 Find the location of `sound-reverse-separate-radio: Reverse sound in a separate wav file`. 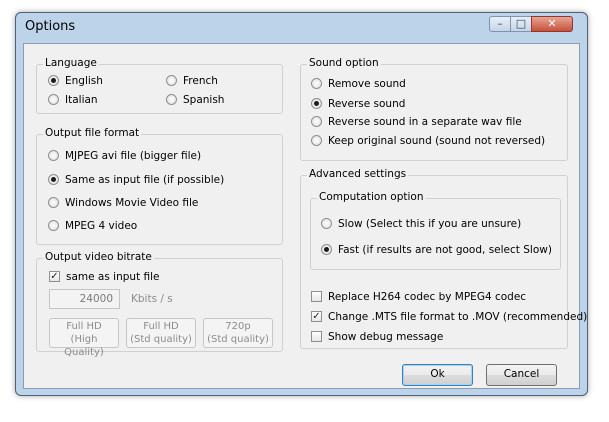

sound-reverse-separate-radio: Reverse sound in a separate wav file is located at coordinates (416, 122).